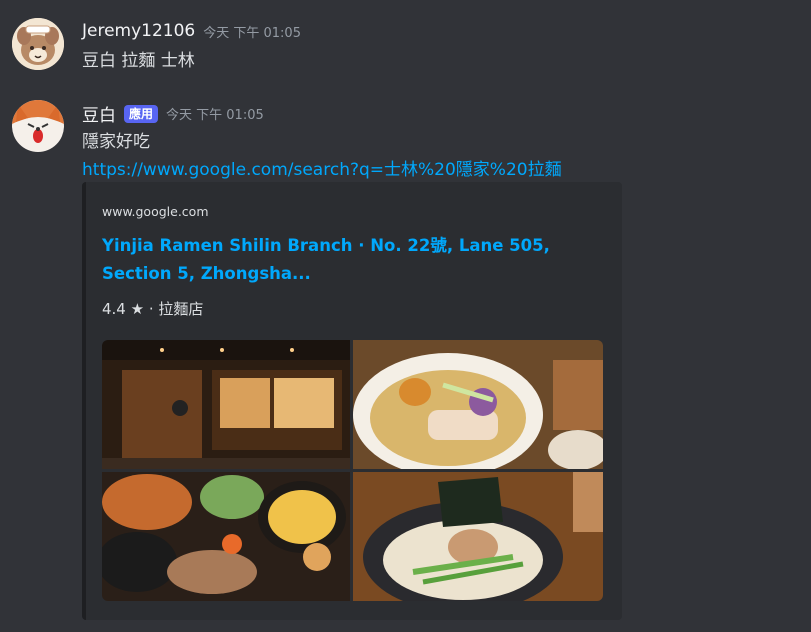 The image size is (811, 632). I want to click on embed-provider: www.google.com, so click(155, 211).